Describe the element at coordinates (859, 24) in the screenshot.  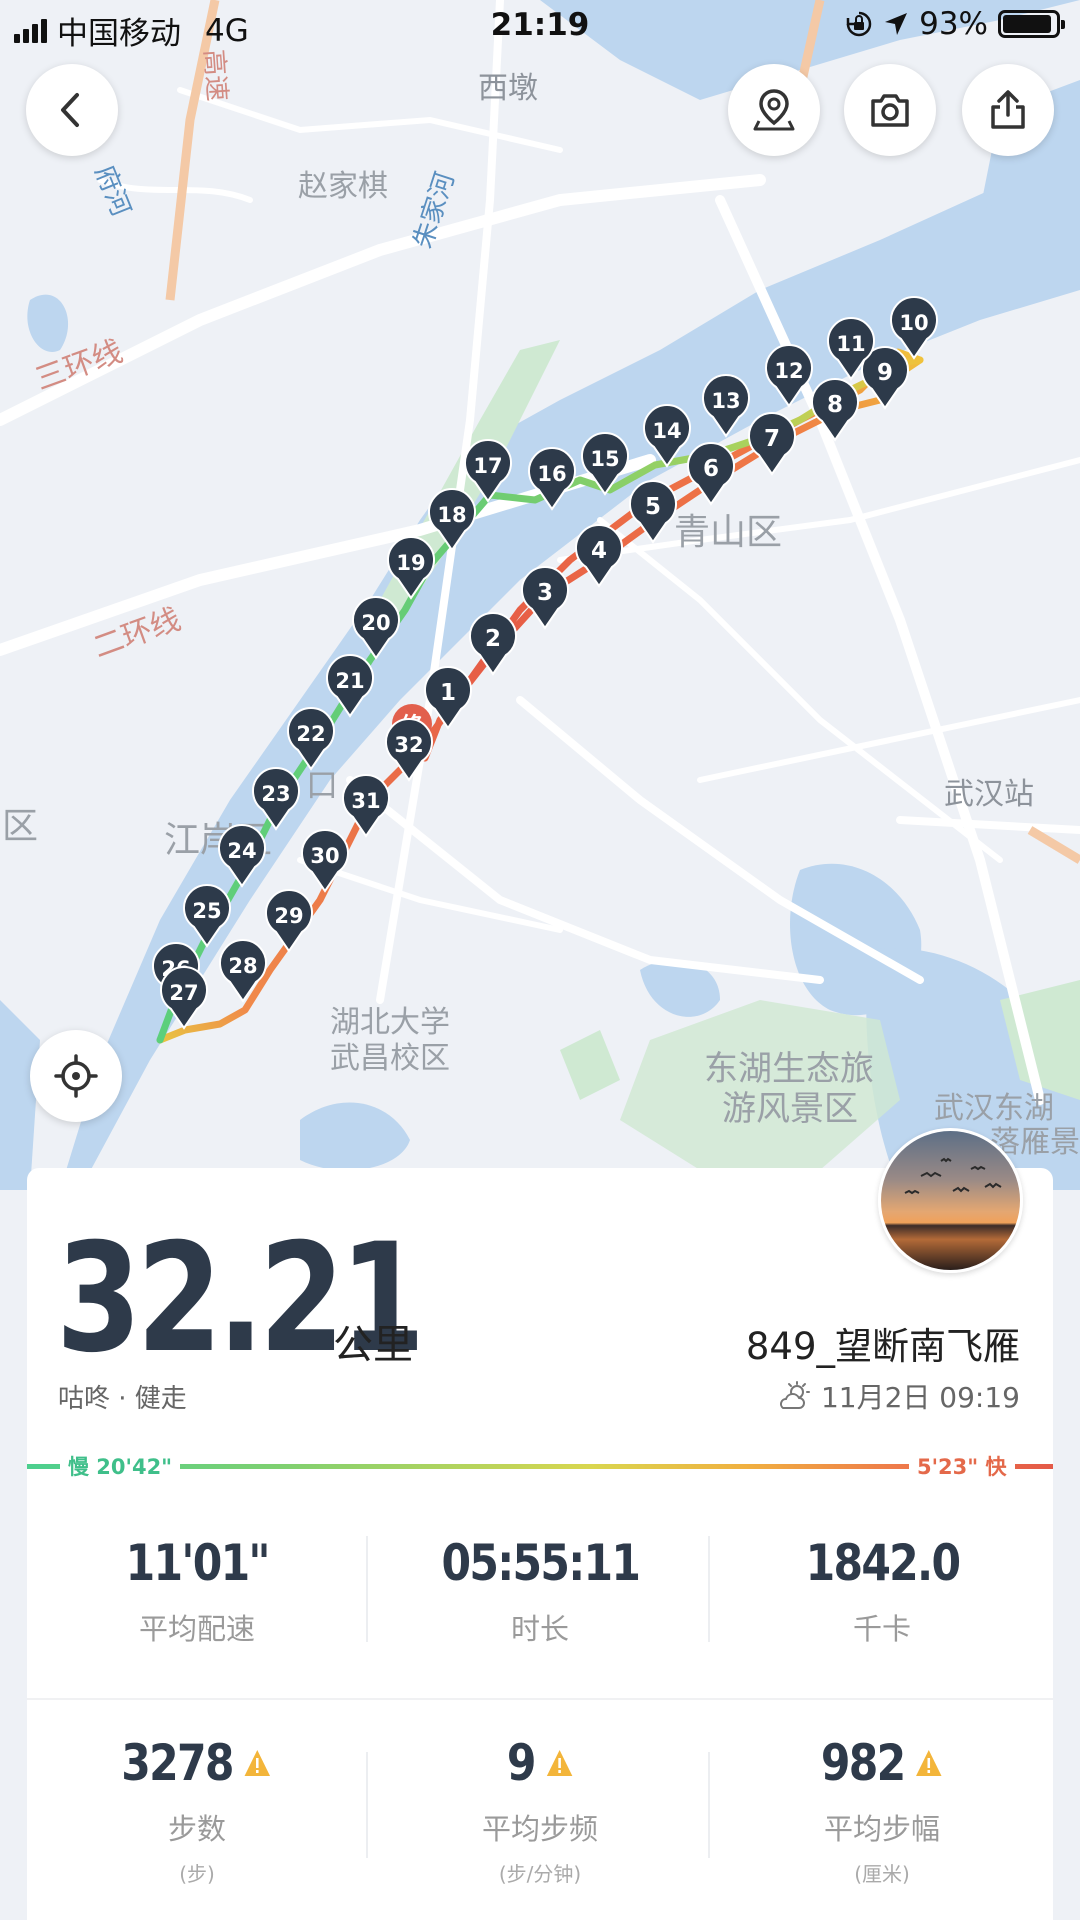
I see `orientation-lock-icon` at that location.